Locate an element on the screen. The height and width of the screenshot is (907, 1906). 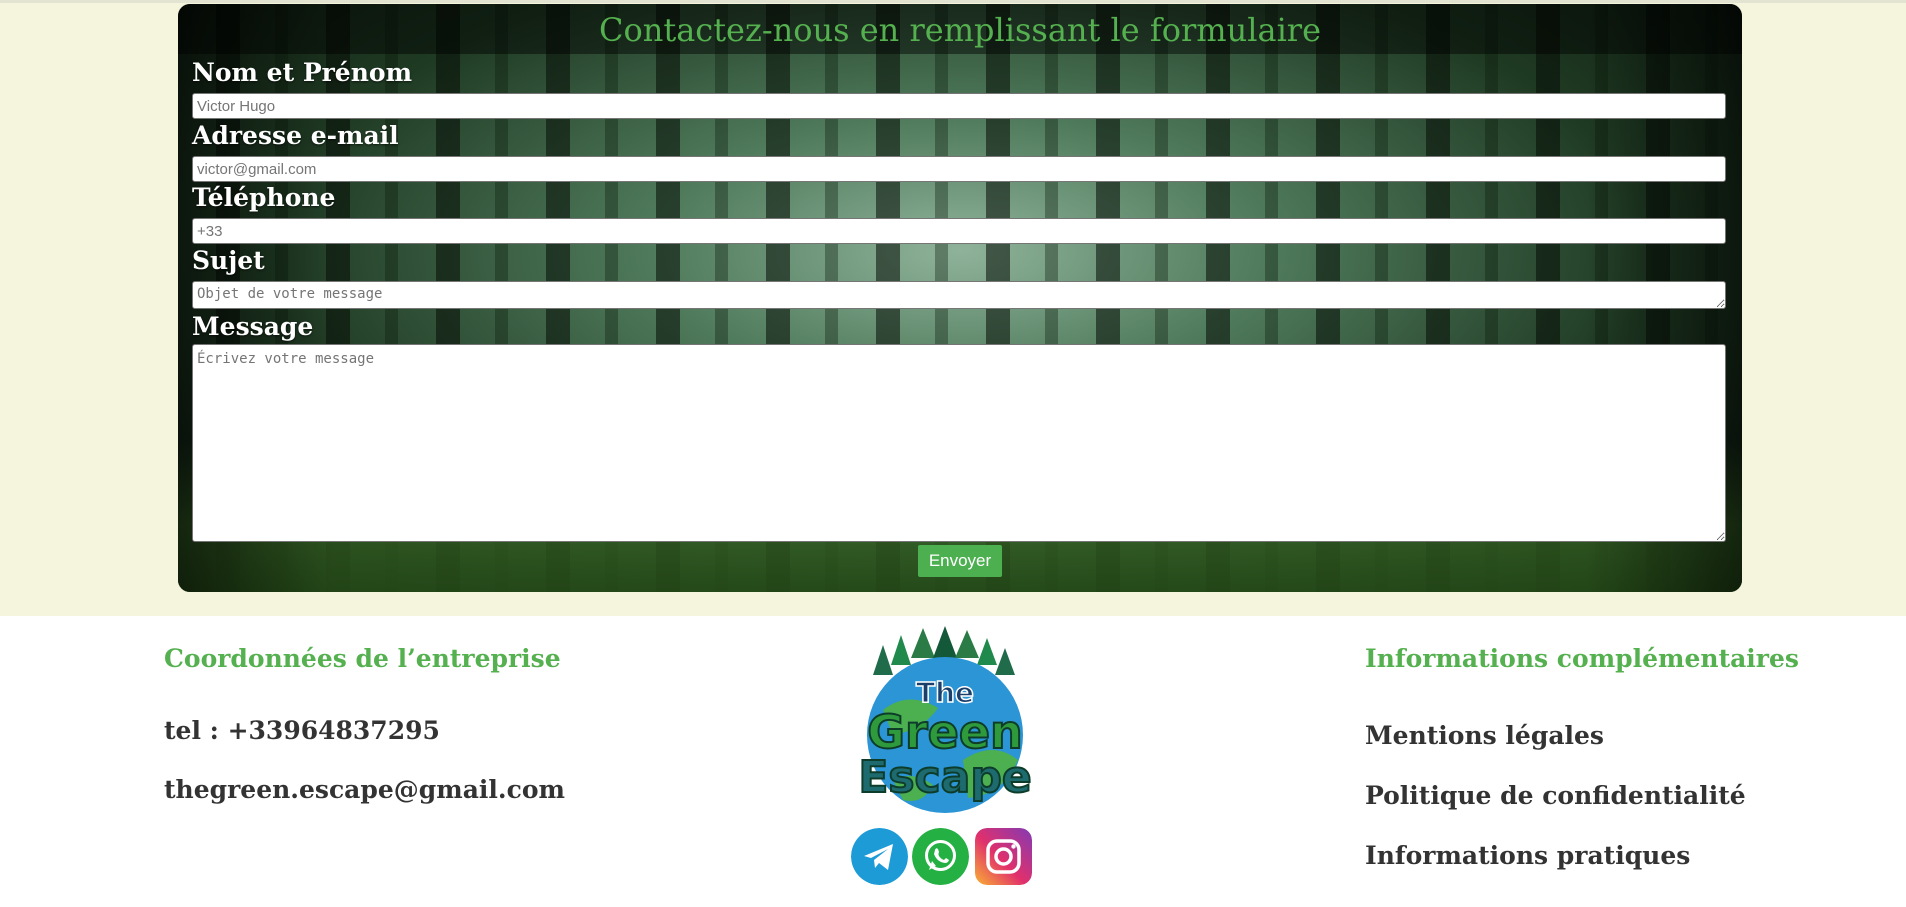
company-email: thegreen.escape@gmail.com is located at coordinates (364, 789).